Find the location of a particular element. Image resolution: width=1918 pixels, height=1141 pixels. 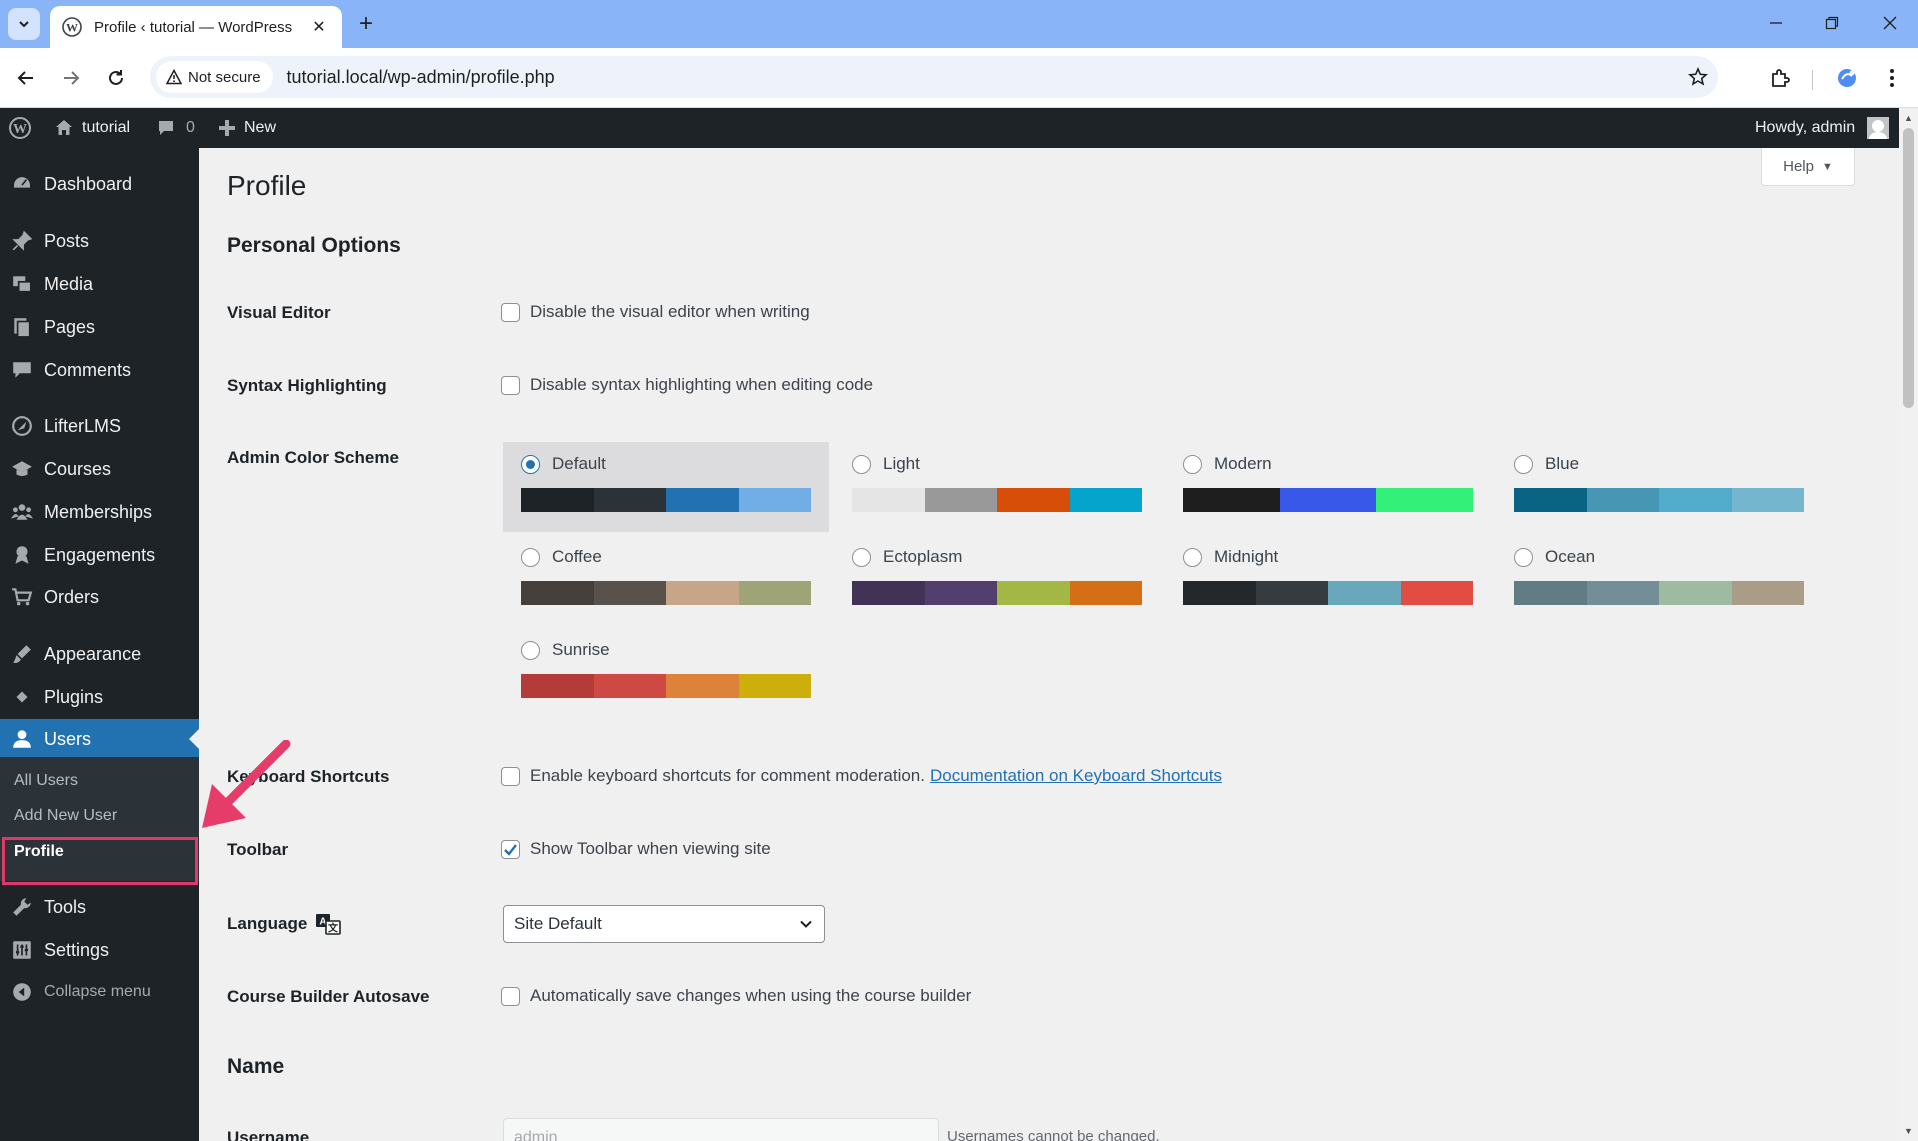

color-scheme-option: Midnight is located at coordinates (1230, 557).